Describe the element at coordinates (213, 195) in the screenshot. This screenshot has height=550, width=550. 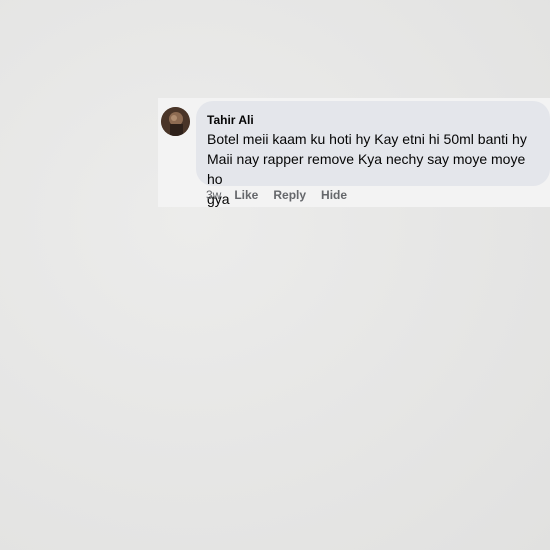
I see `comment-timestamp: 3w` at that location.